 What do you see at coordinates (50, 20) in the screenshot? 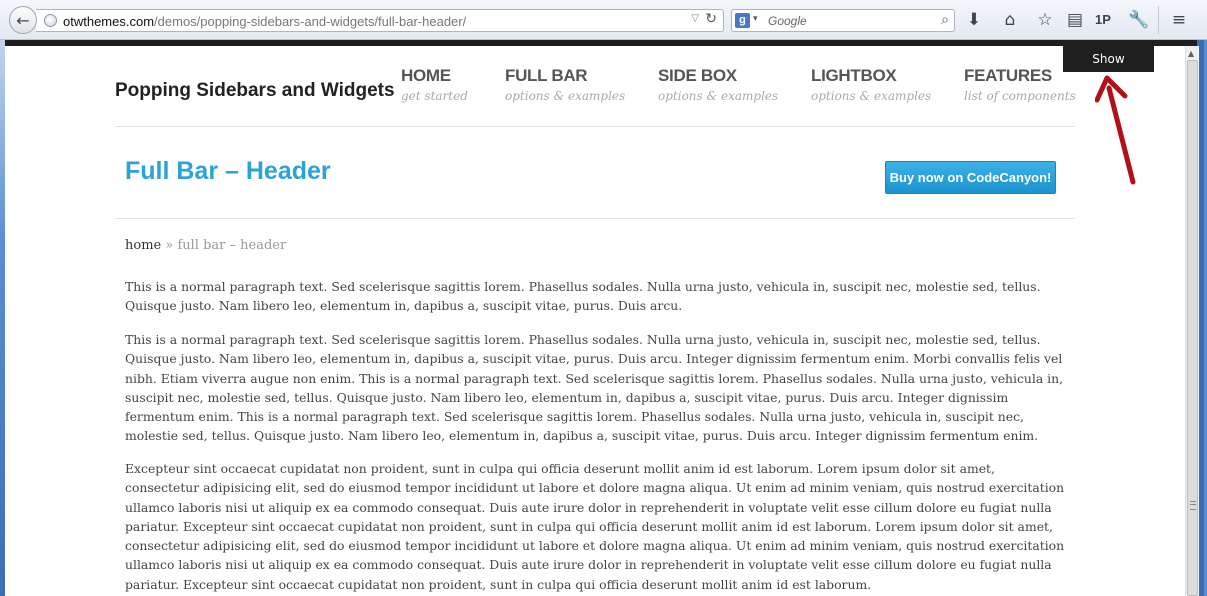
I see `globe-icon` at bounding box center [50, 20].